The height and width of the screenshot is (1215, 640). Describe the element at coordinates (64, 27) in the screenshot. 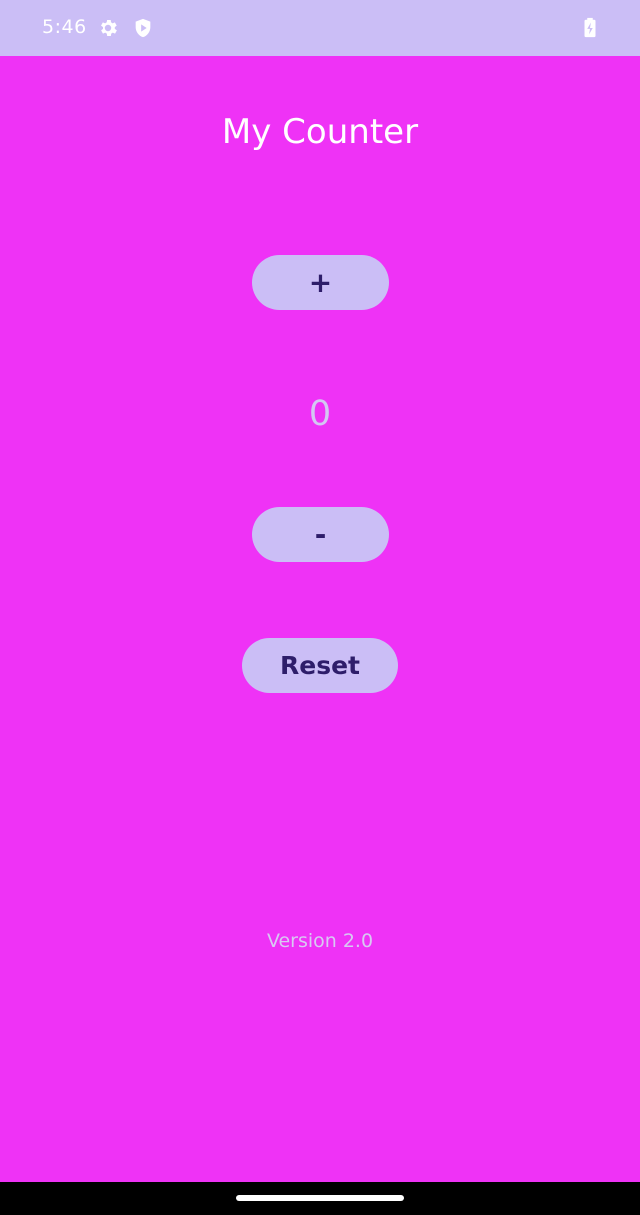

I see `status-time: 5:46` at that location.